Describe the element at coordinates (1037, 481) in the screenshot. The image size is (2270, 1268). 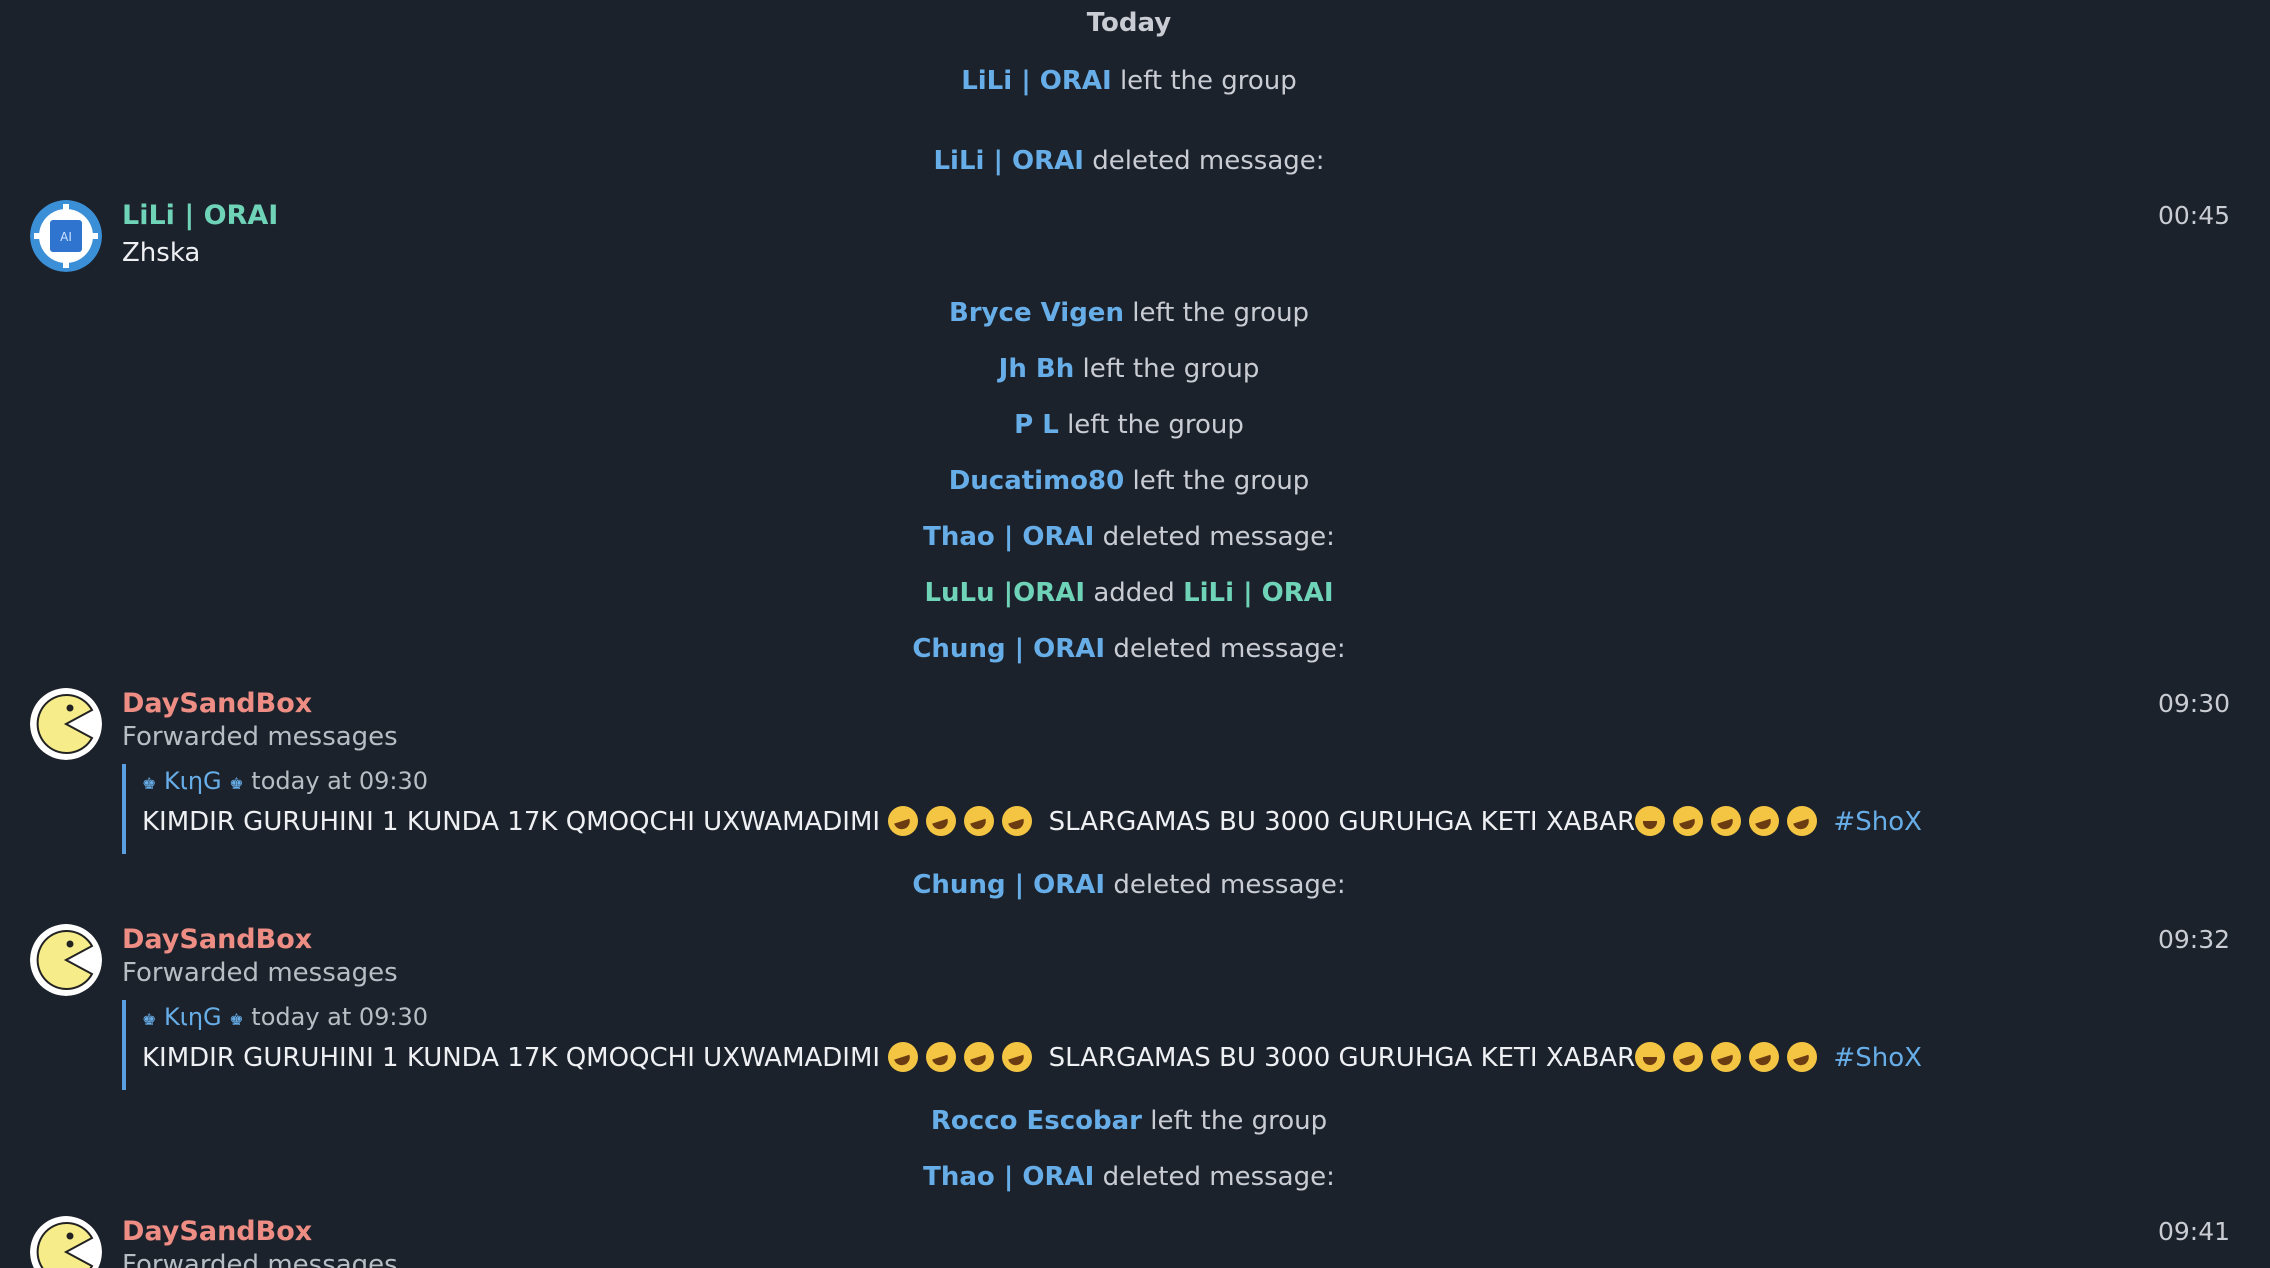
I see `service-actor: Ducatimo80` at that location.